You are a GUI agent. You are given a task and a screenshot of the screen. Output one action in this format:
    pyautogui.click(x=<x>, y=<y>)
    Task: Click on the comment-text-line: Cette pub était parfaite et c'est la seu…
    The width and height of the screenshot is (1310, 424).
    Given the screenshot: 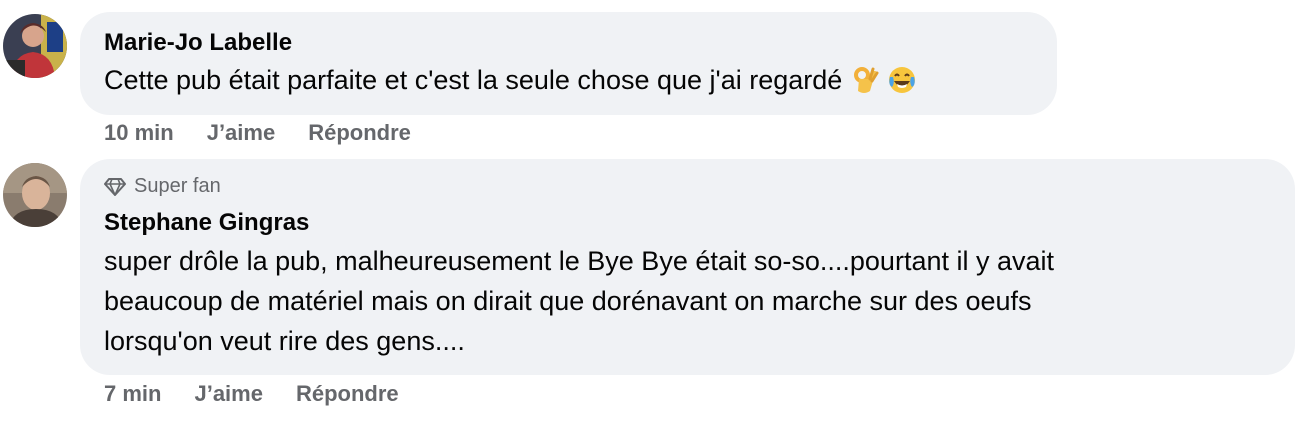 What is the action you would take?
    pyautogui.click(x=473, y=80)
    